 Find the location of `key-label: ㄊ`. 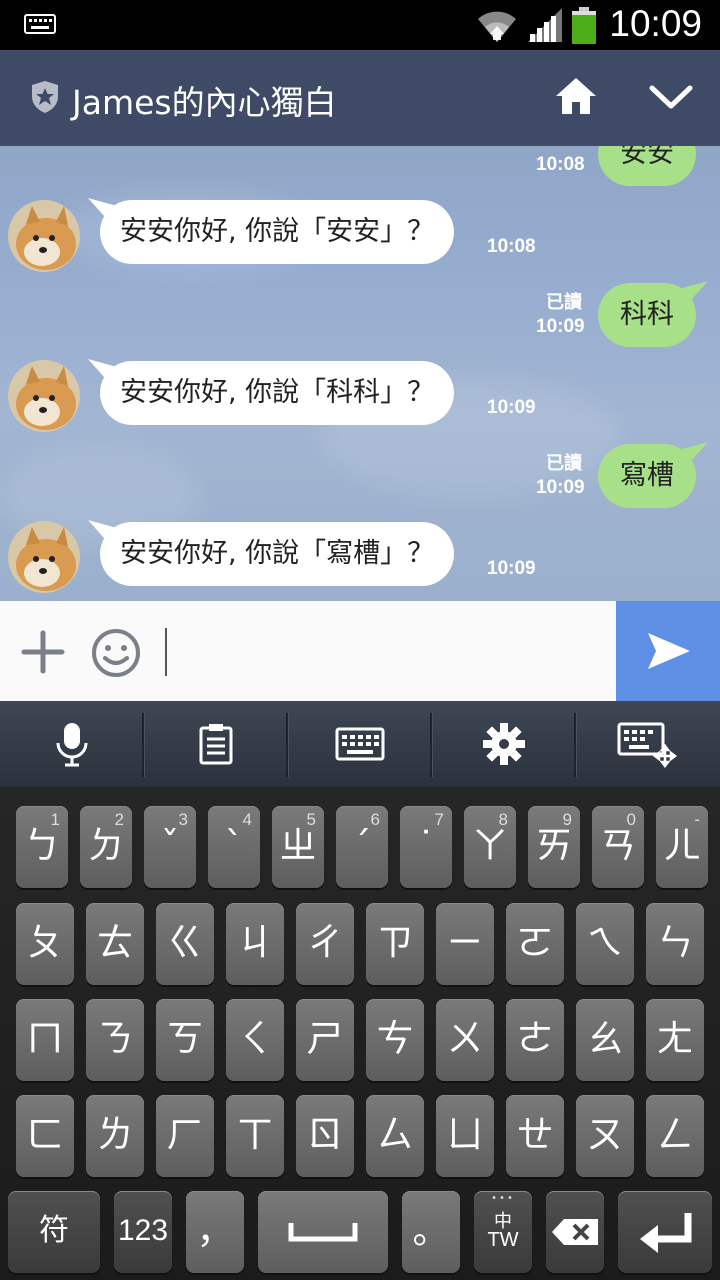

key-label: ㄊ is located at coordinates (115, 942).